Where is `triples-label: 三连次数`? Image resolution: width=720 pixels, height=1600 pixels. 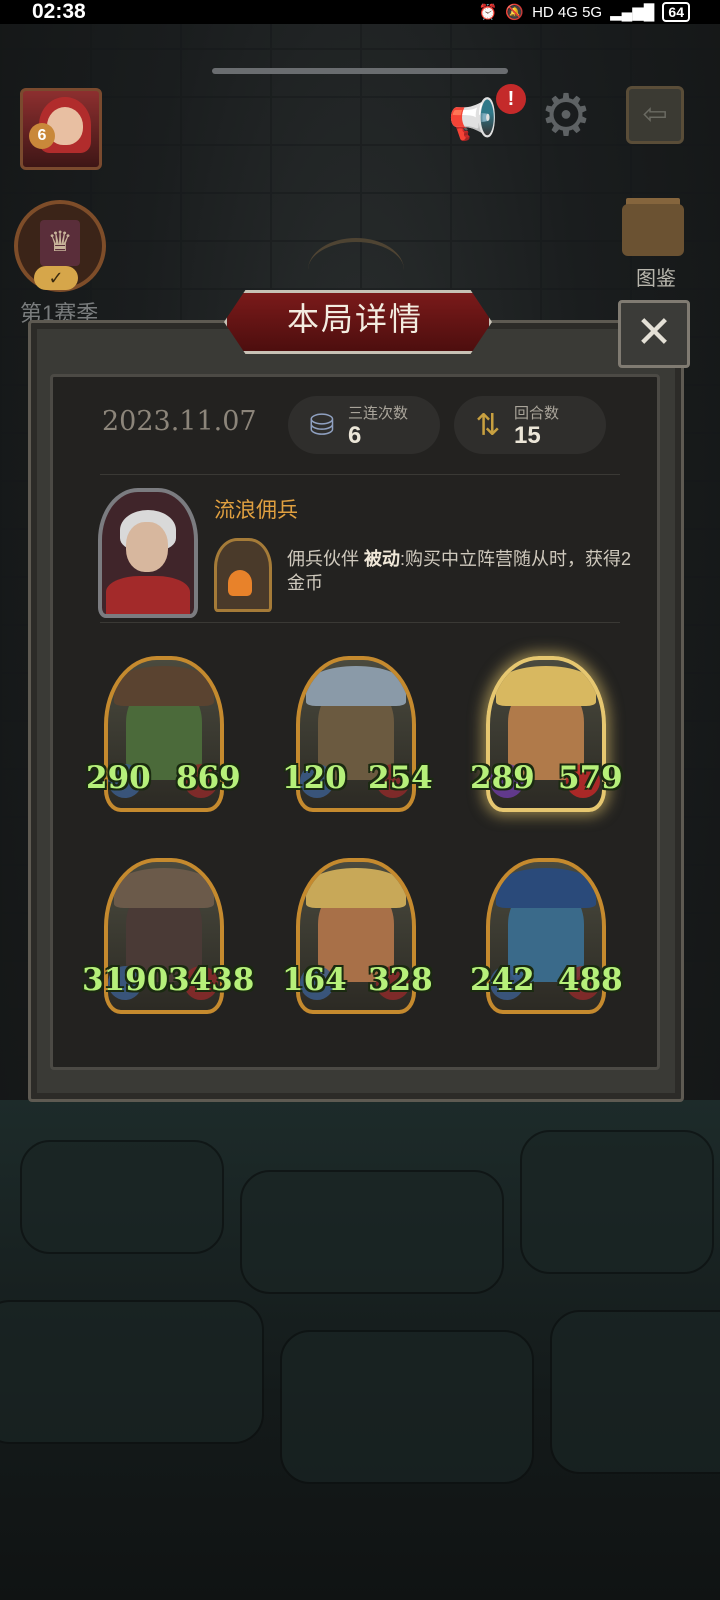
triples-label: 三连次数 is located at coordinates (378, 413).